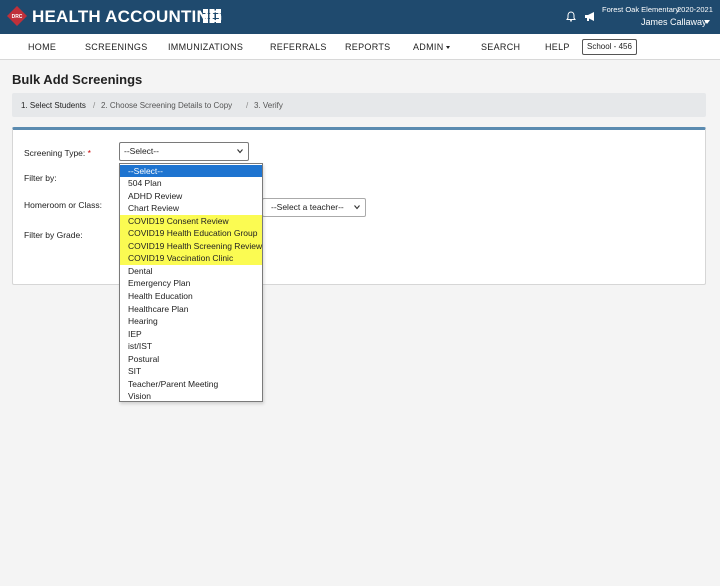 The width and height of the screenshot is (720, 586). Describe the element at coordinates (191, 170) in the screenshot. I see `dropdown-option: --Select--` at that location.